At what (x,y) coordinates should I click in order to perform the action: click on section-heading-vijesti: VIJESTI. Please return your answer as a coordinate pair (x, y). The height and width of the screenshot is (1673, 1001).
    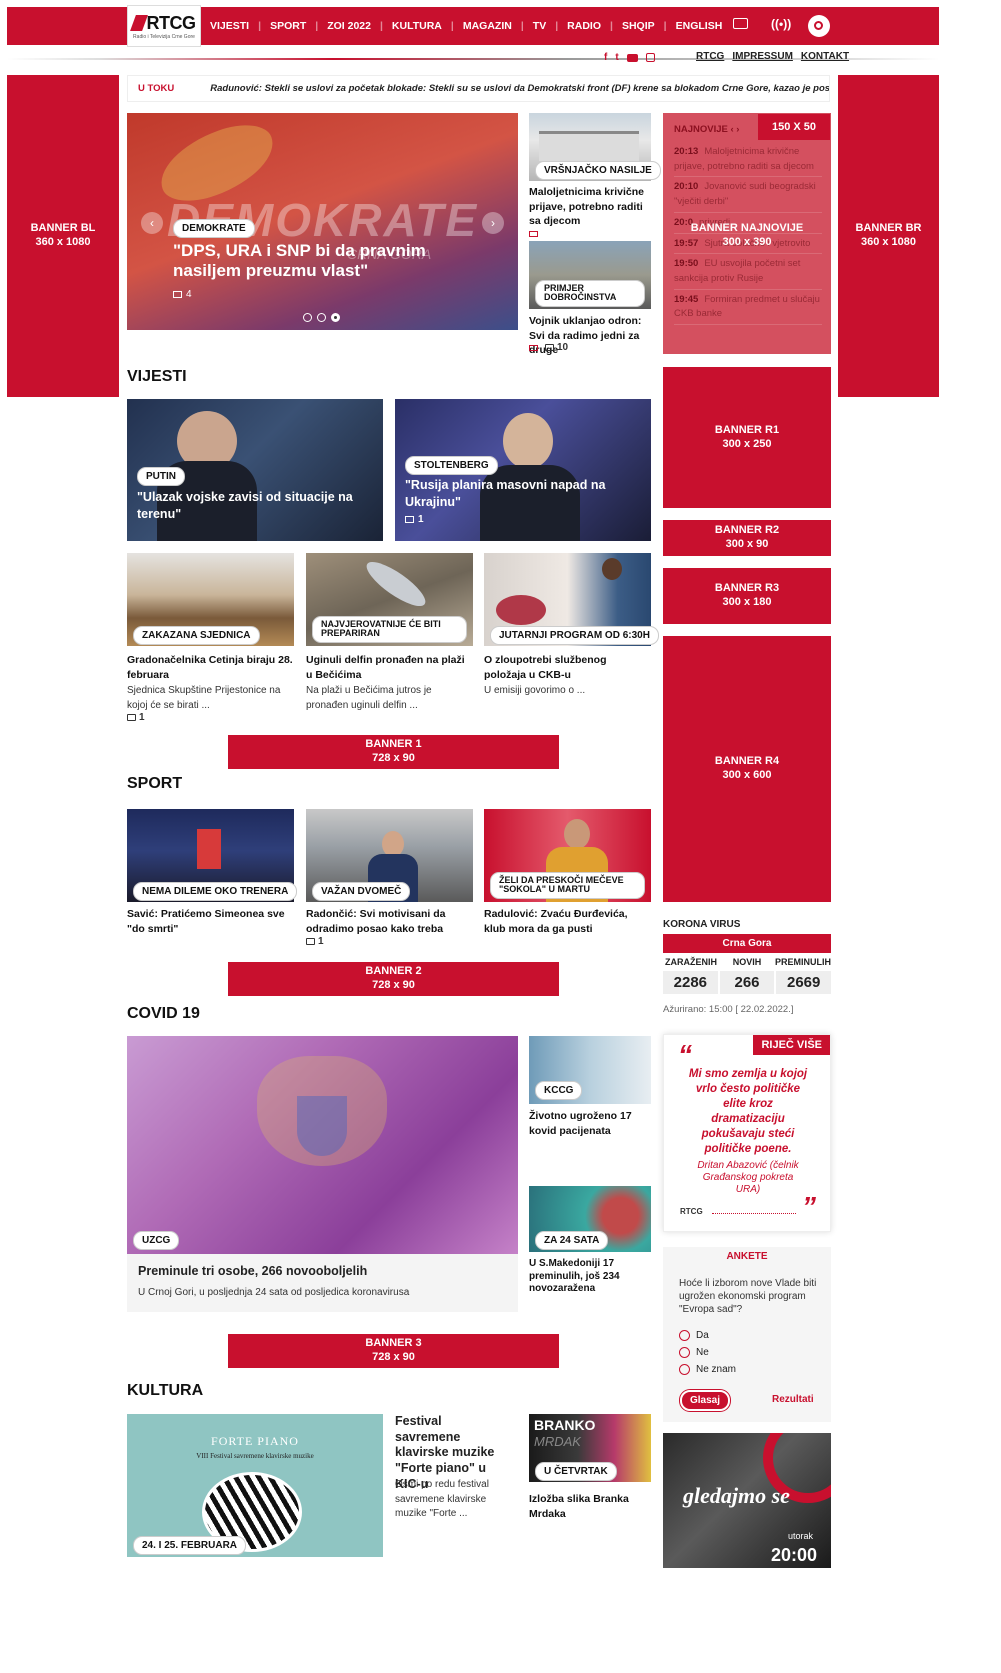
    Looking at the image, I should click on (157, 377).